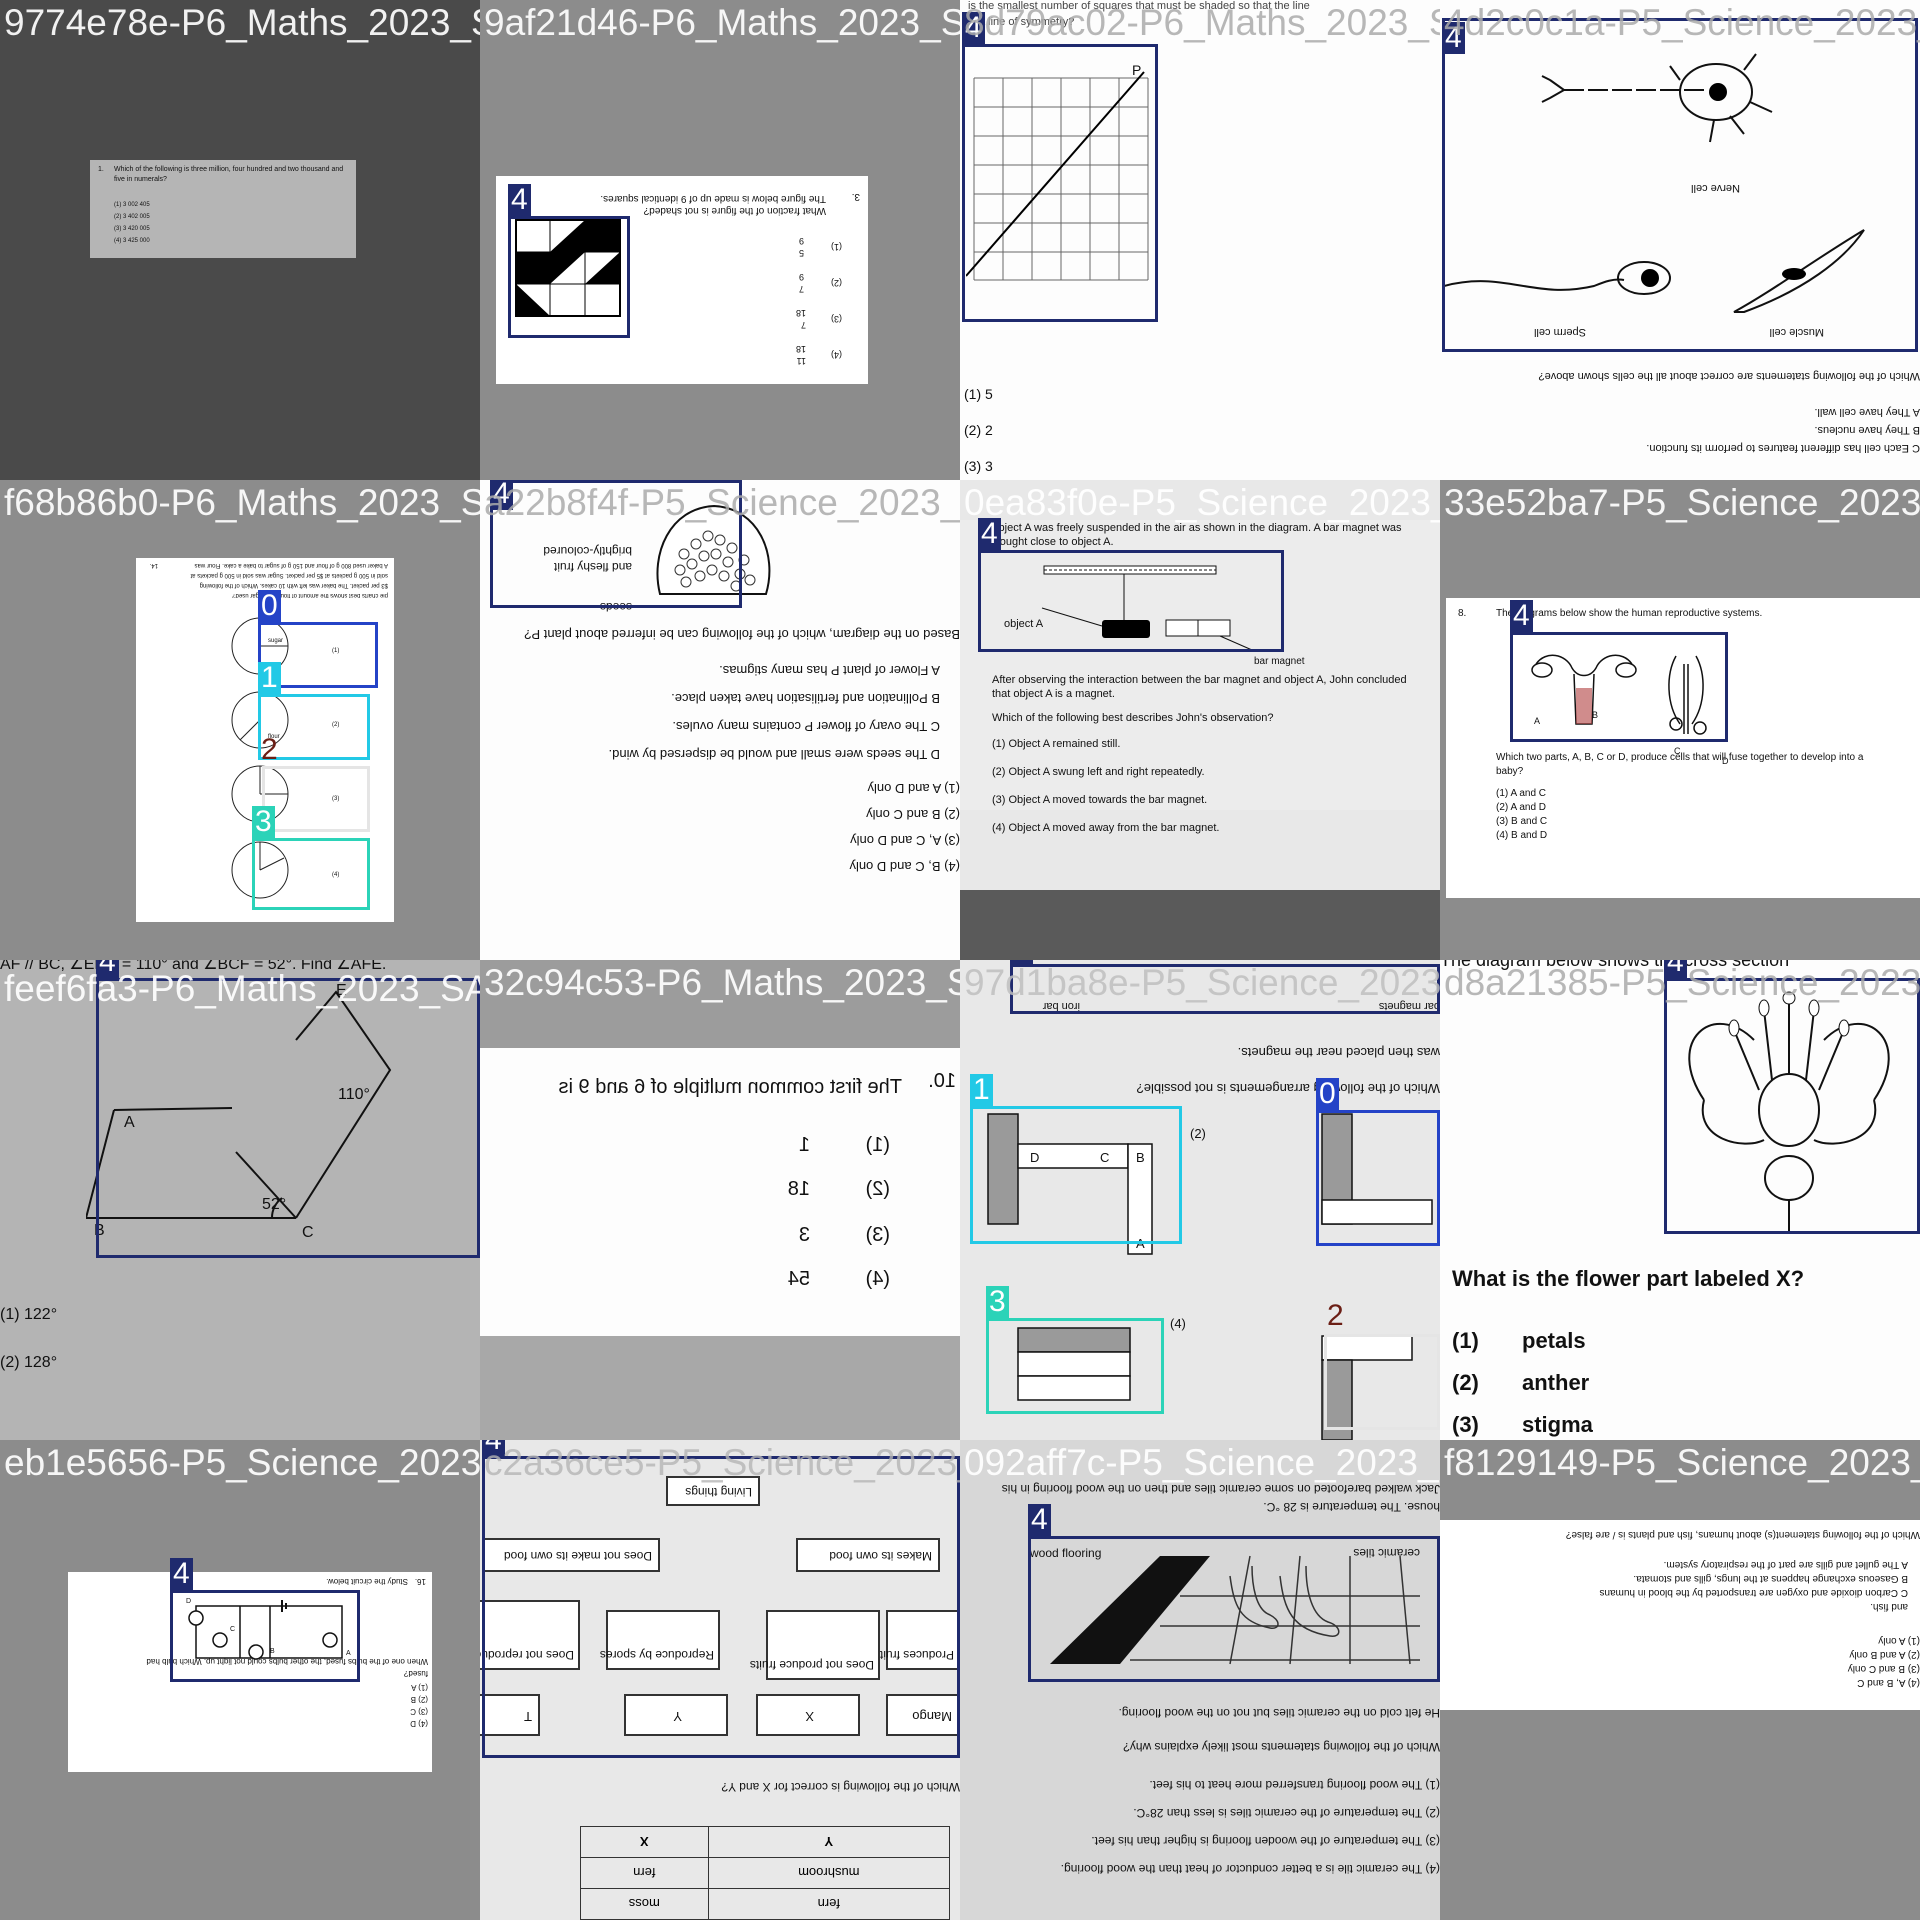 The width and height of the screenshot is (1920, 1920). Describe the element at coordinates (722, 22) in the screenshot. I see `tile-id: 9af21d46-P6_Maths_2023_SA2` at that location.